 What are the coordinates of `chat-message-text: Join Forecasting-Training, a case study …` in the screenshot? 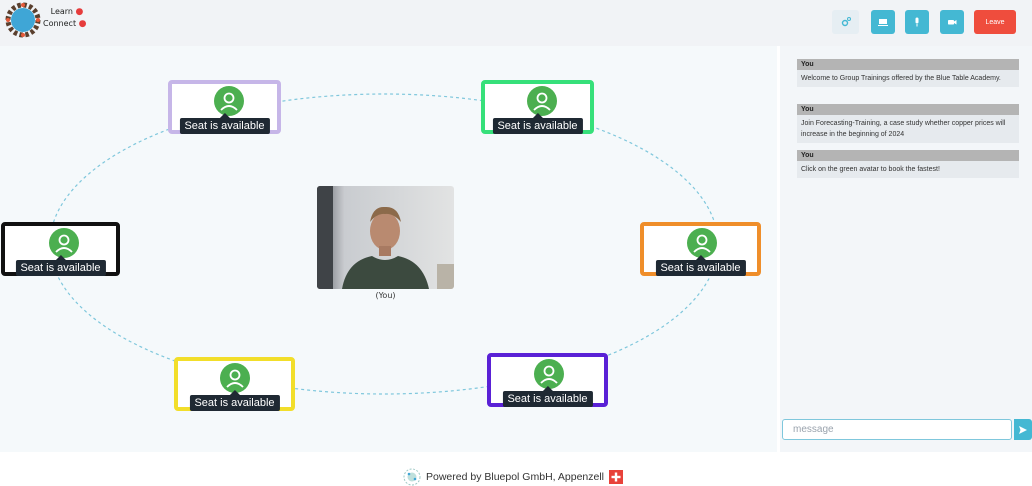 It's located at (908, 129).